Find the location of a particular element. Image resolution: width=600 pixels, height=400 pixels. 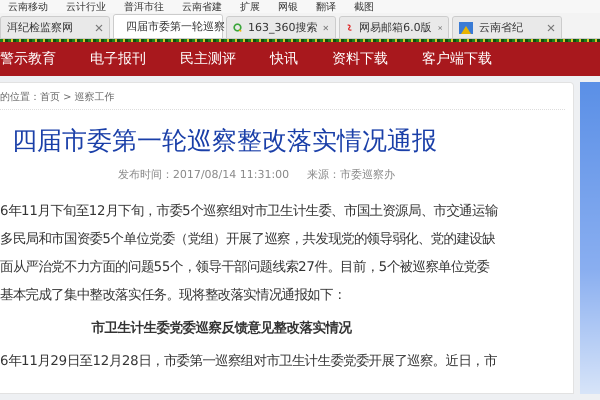

nav-link: 客户端下载 is located at coordinates (457, 59).